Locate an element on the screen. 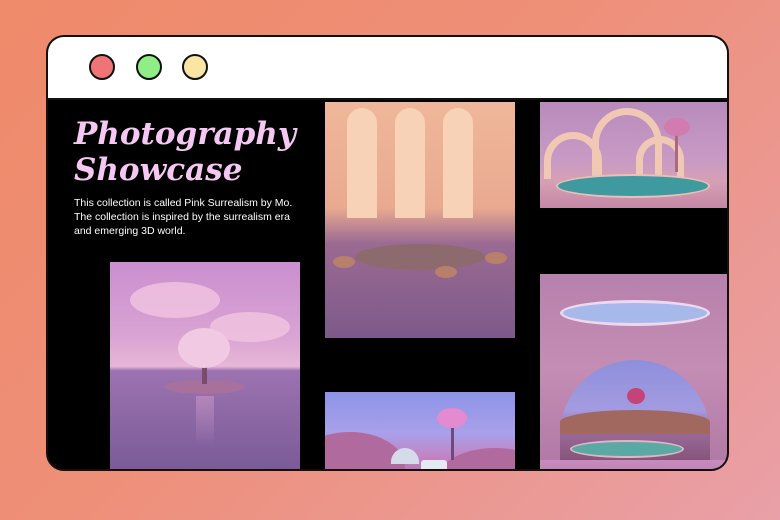 This screenshot has width=780, height=520. title-bar is located at coordinates (387, 68).